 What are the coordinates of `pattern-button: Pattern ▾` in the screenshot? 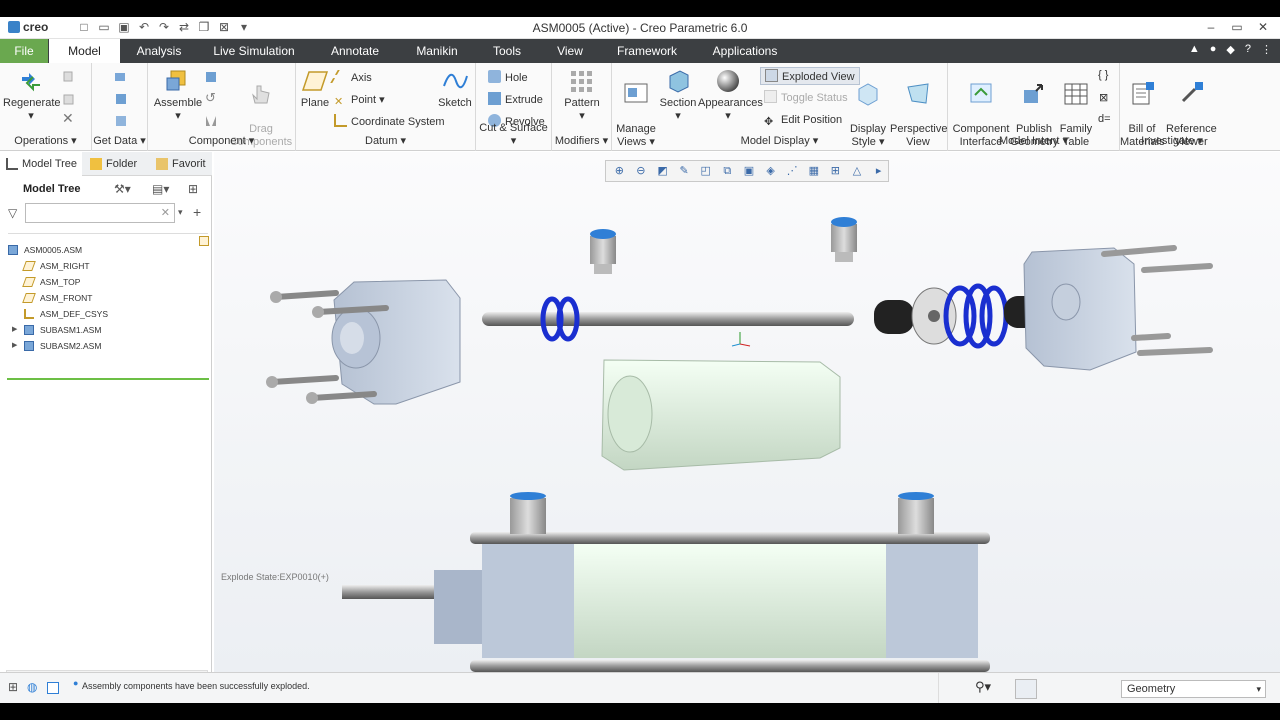 It's located at (582, 95).